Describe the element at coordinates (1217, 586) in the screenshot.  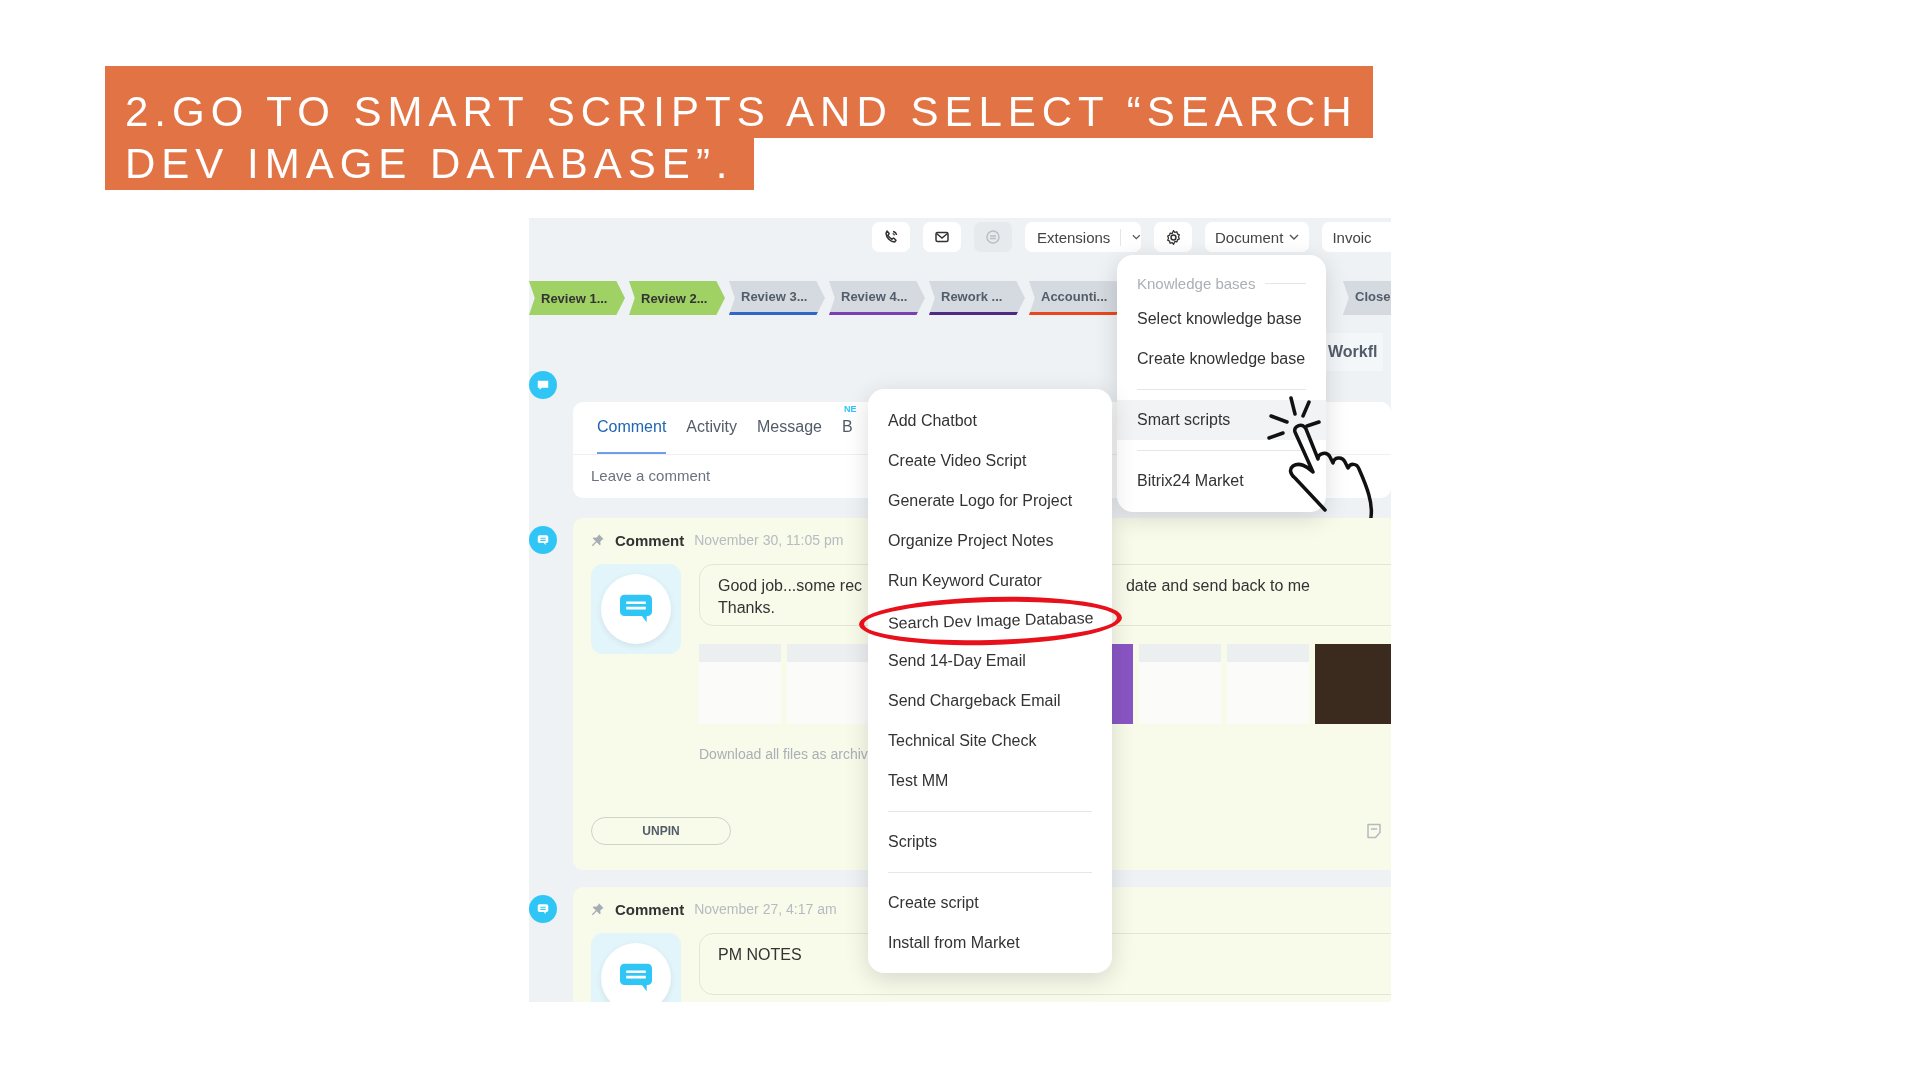
I see `message-text: date and send back to me` at that location.